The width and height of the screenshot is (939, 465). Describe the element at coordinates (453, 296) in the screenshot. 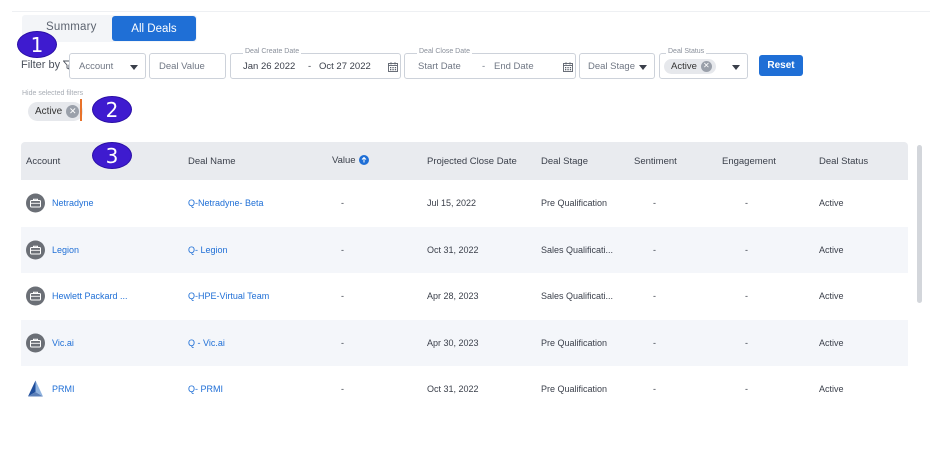

I see `close-date-cell: Apr 28, 2023` at that location.